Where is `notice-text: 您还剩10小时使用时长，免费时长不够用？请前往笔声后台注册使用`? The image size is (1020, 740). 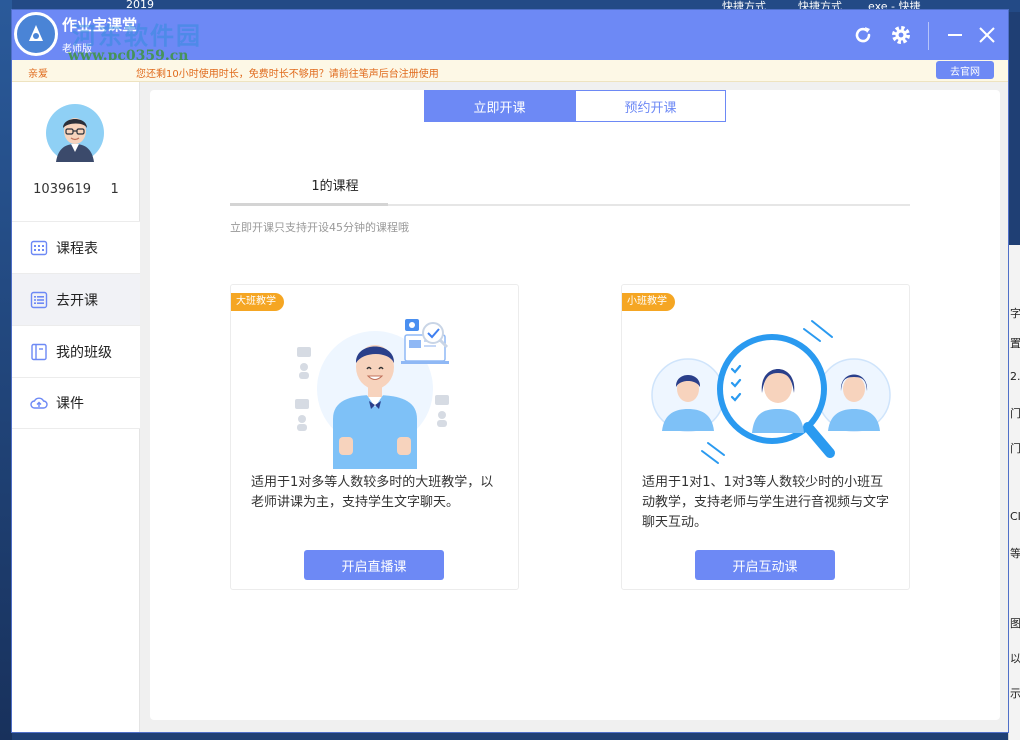 notice-text: 您还剩10小时使用时长，免费时长不够用？请前往笔声后台注册使用 is located at coordinates (287, 74).